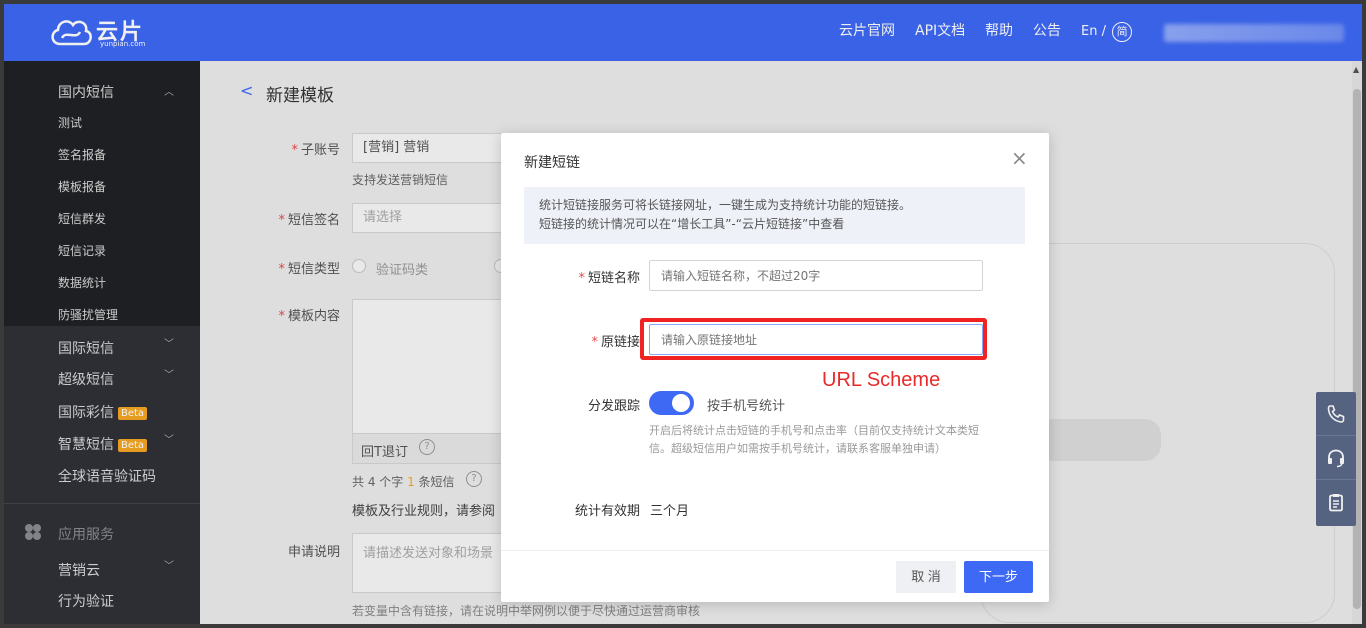  What do you see at coordinates (615, 342) in the screenshot?
I see `original-url-label: * 原链接` at bounding box center [615, 342].